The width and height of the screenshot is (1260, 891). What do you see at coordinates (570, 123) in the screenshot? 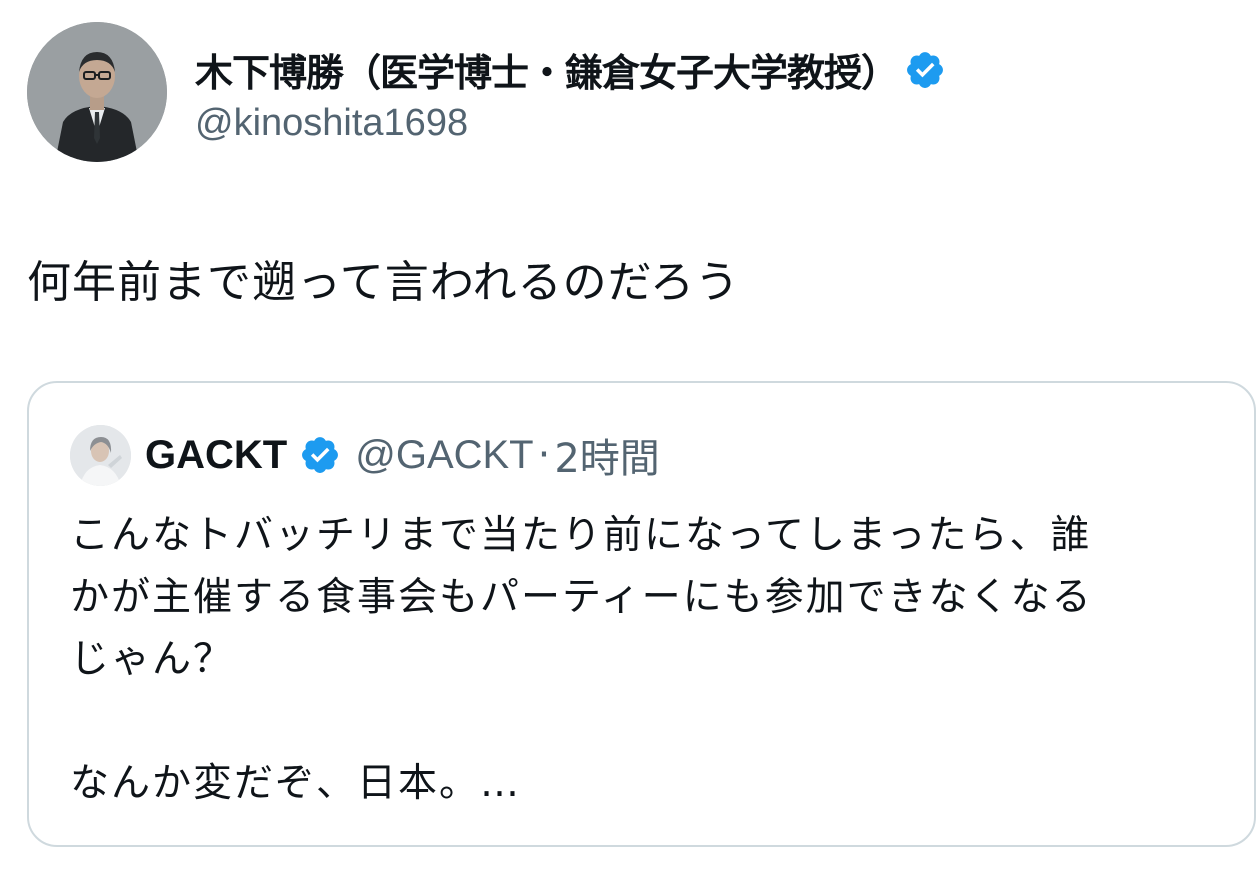
I see `author-handle: @kinoshita1698` at bounding box center [570, 123].